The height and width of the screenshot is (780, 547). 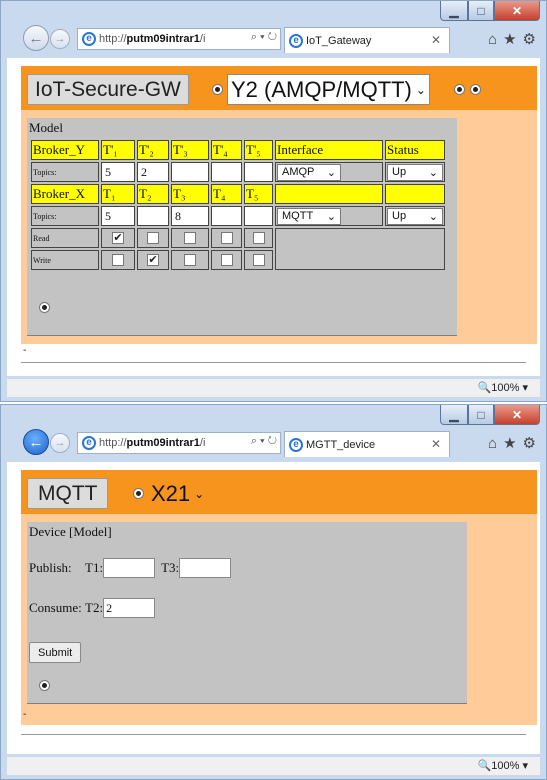 I want to click on ie-logo-icon: e, so click(x=89, y=39).